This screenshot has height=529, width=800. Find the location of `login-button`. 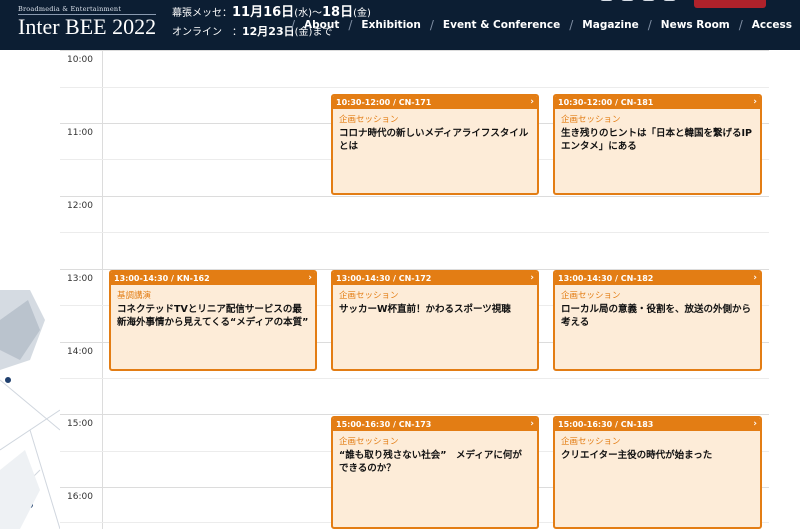

login-button is located at coordinates (730, 4).